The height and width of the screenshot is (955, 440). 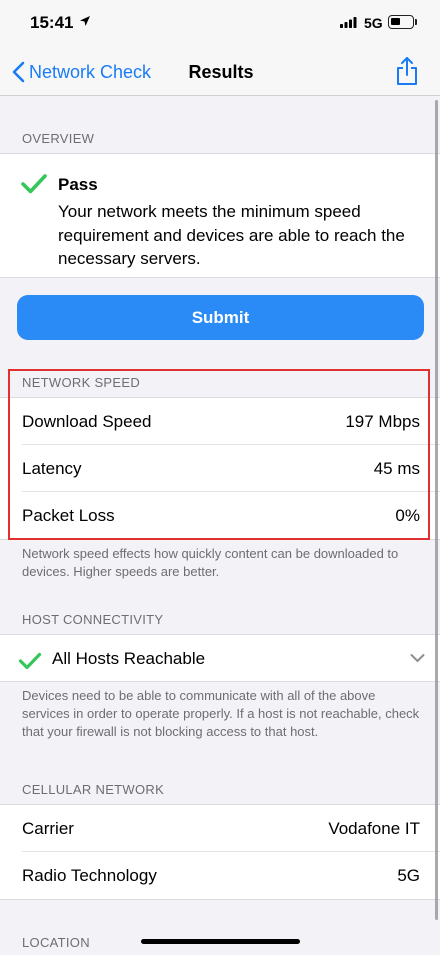 What do you see at coordinates (85, 21) in the screenshot?
I see `location-arrow-icon` at bounding box center [85, 21].